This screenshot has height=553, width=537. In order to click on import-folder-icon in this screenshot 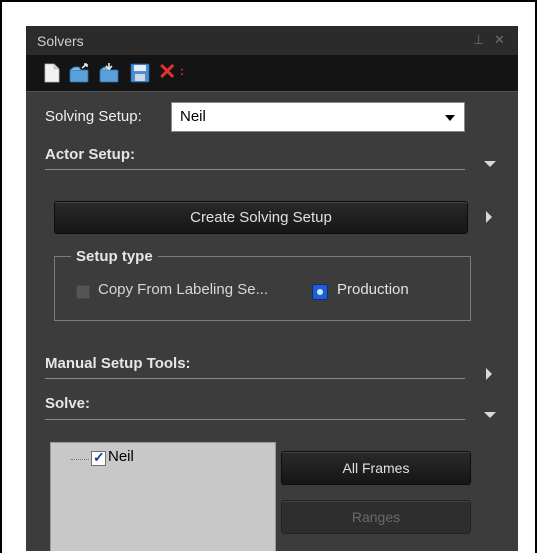, I will do `click(110, 73)`.